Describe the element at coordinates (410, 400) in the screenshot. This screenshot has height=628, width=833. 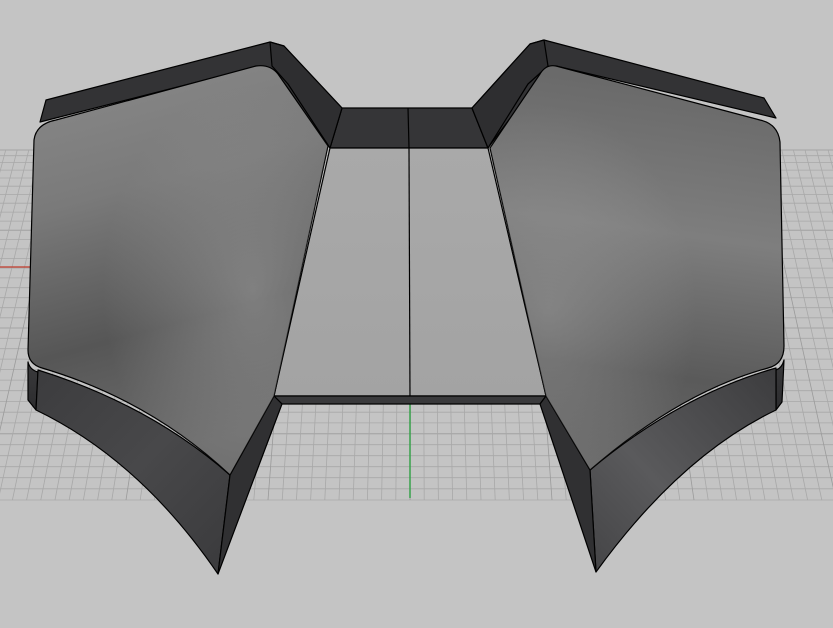
I see `center-front-edge` at that location.